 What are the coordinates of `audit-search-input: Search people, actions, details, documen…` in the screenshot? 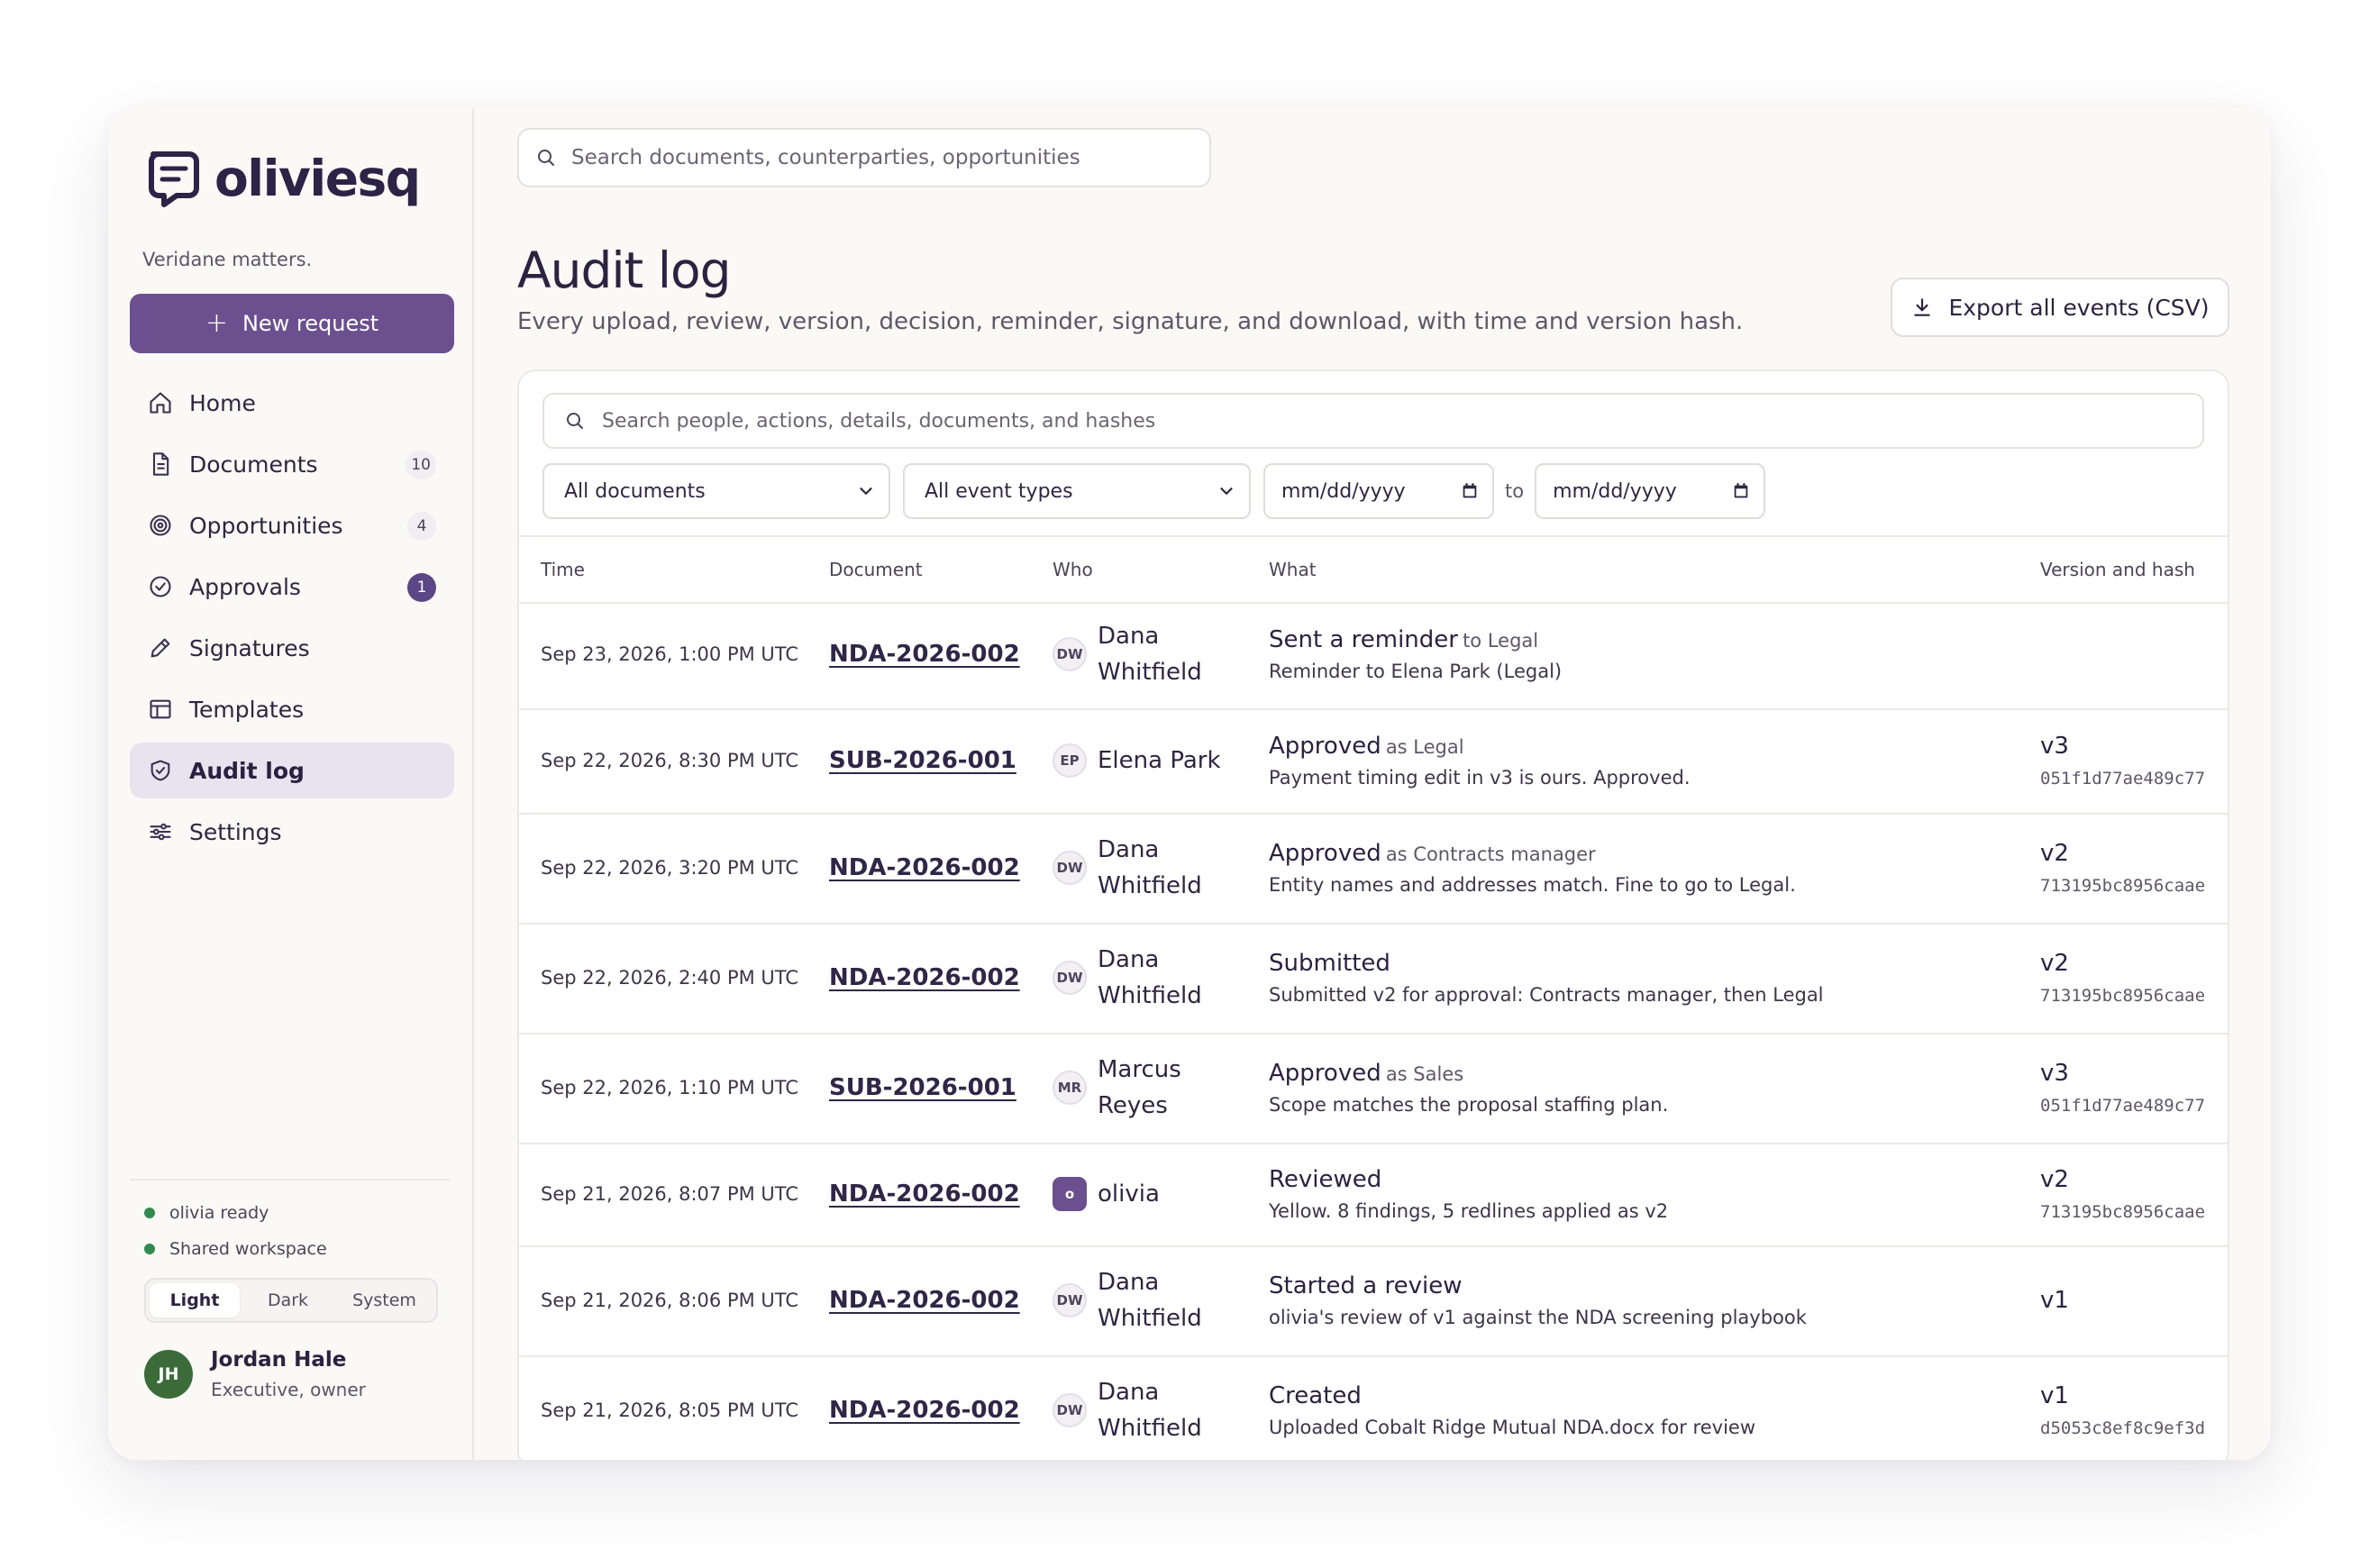 It's located at (1373, 421).